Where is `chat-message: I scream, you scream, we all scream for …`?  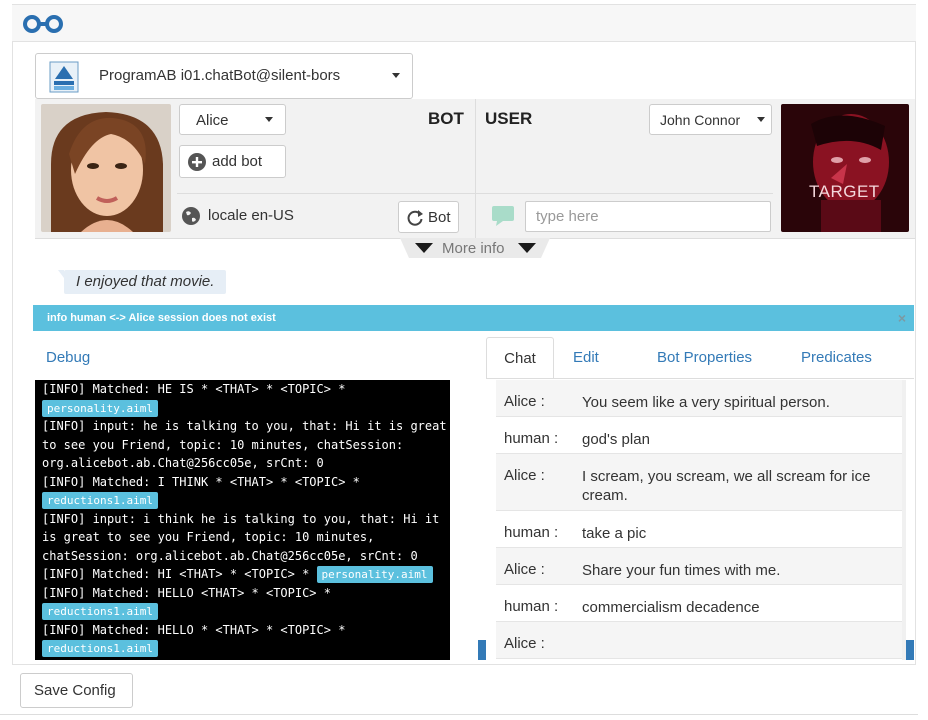 chat-message: I scream, you scream, we all scream for … is located at coordinates (726, 486).